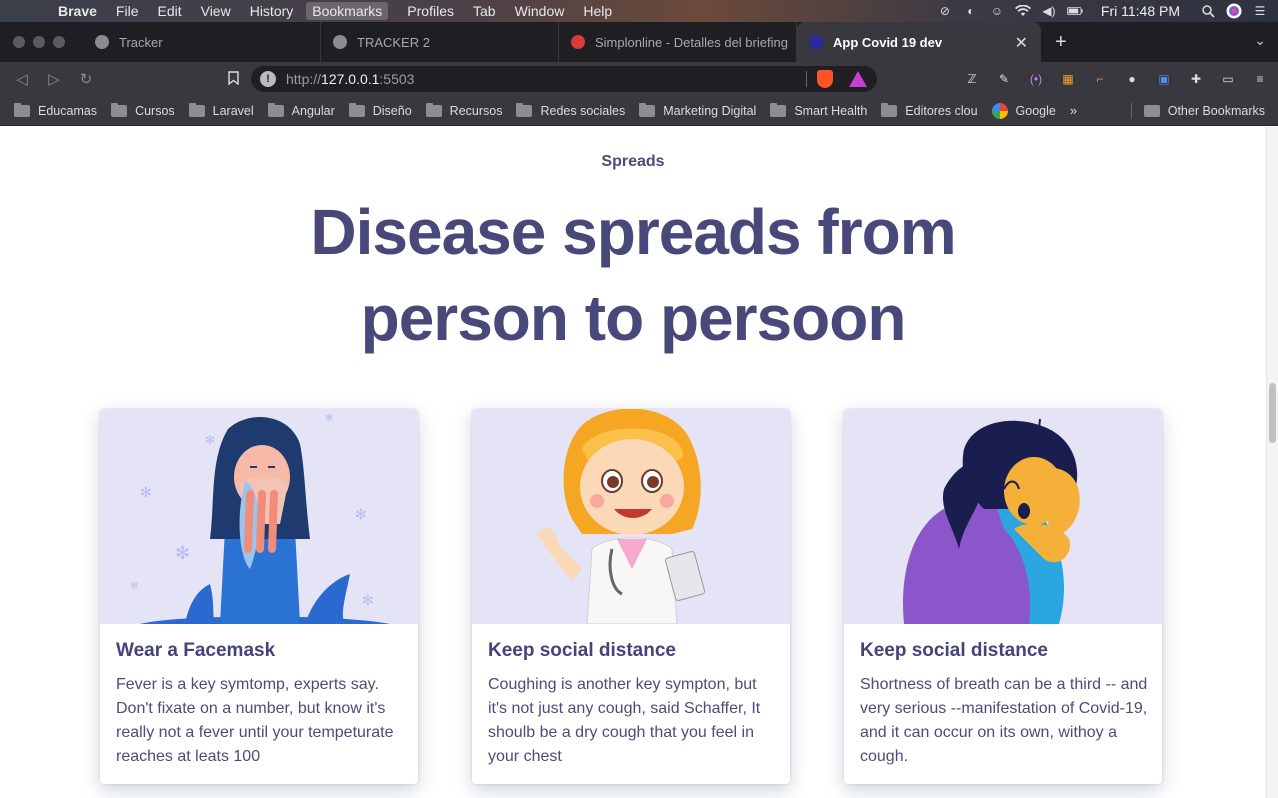  I want to click on page-scrollbar, so click(1272, 462).